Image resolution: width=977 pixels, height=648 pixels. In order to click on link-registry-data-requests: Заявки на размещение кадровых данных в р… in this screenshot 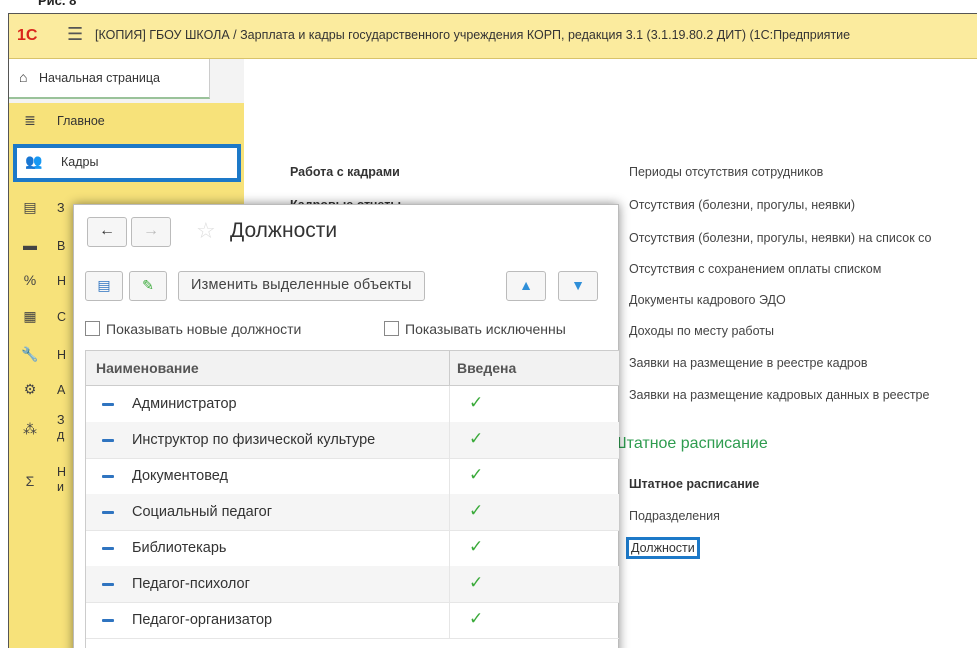, I will do `click(779, 395)`.